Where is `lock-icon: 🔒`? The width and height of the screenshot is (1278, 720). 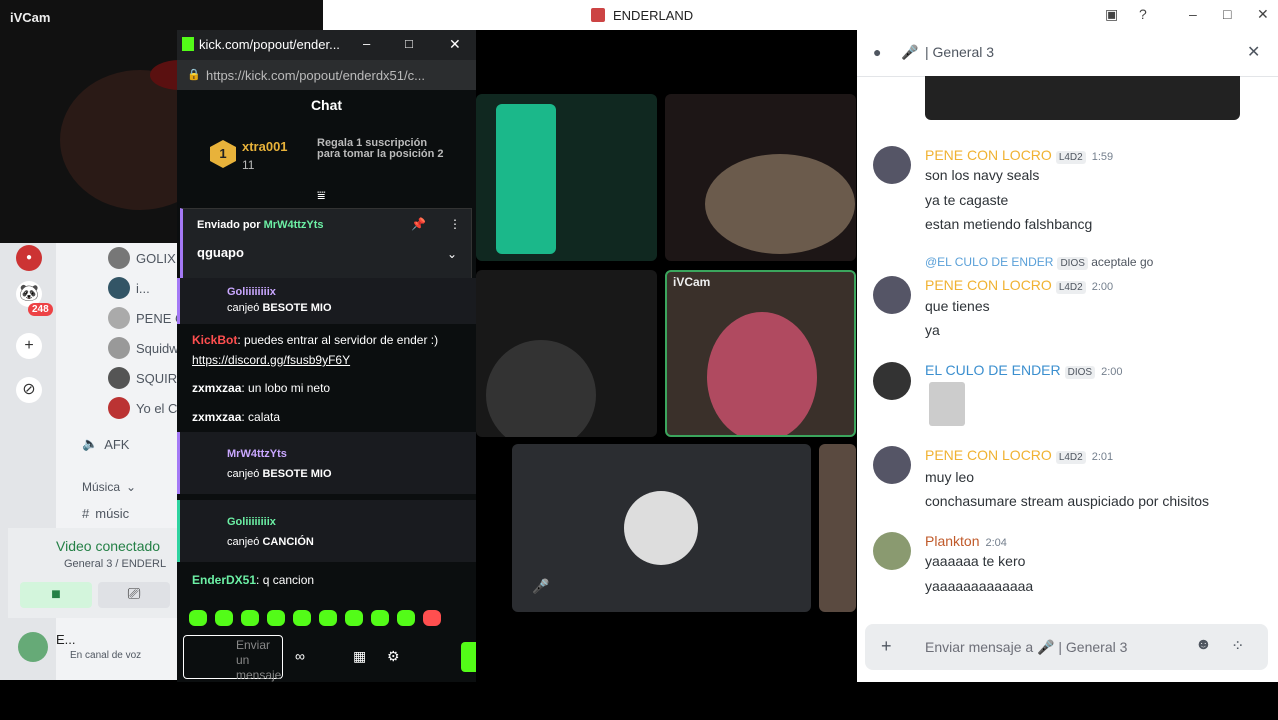
lock-icon: 🔒 is located at coordinates (194, 75).